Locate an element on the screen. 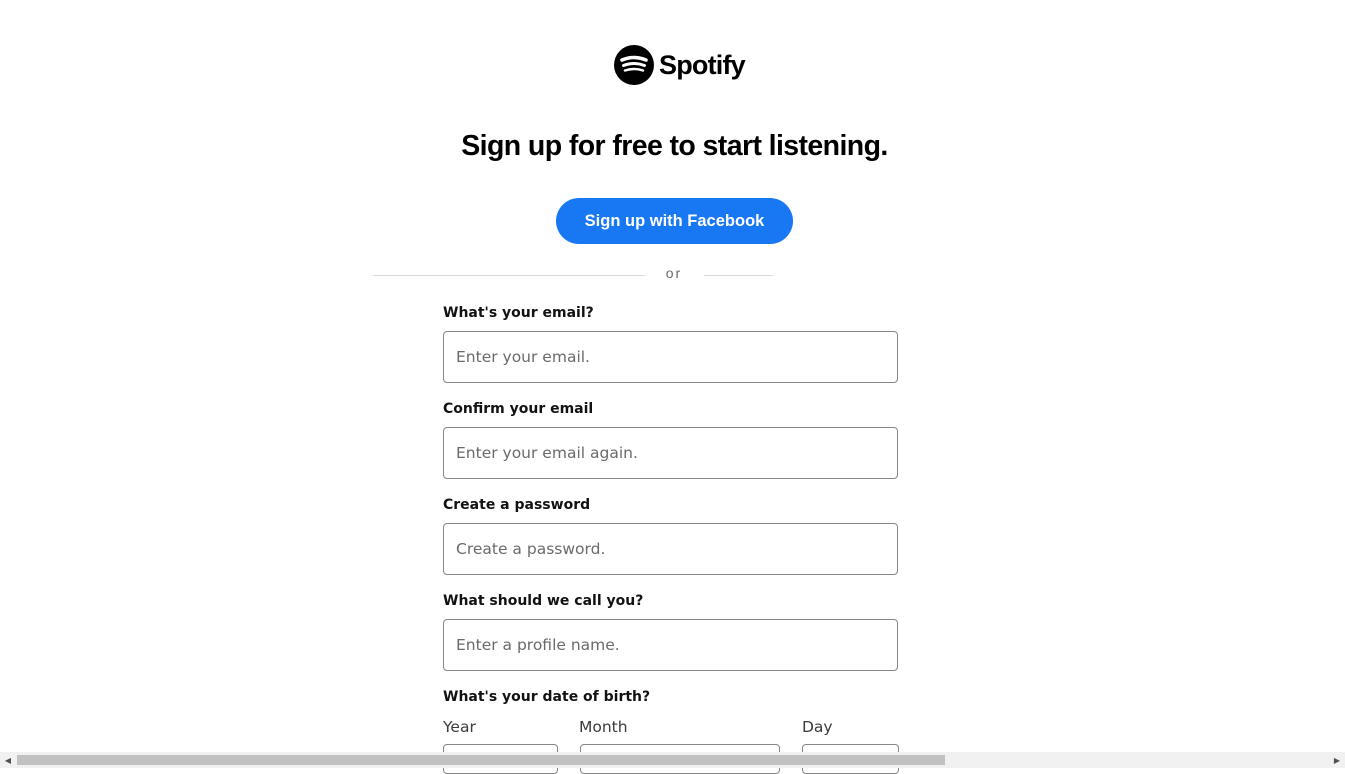 Image resolution: width=1345 pixels, height=774 pixels. dob-day-label: Day is located at coordinates (817, 727).